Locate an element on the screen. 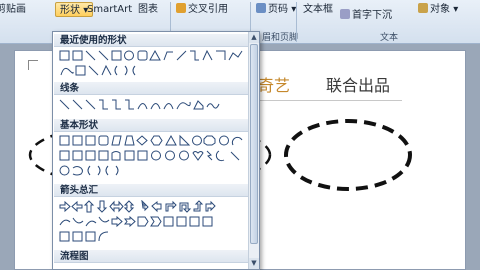 This screenshot has width=480, height=270. curved-double-arrow-icon is located at coordinates (168, 106).